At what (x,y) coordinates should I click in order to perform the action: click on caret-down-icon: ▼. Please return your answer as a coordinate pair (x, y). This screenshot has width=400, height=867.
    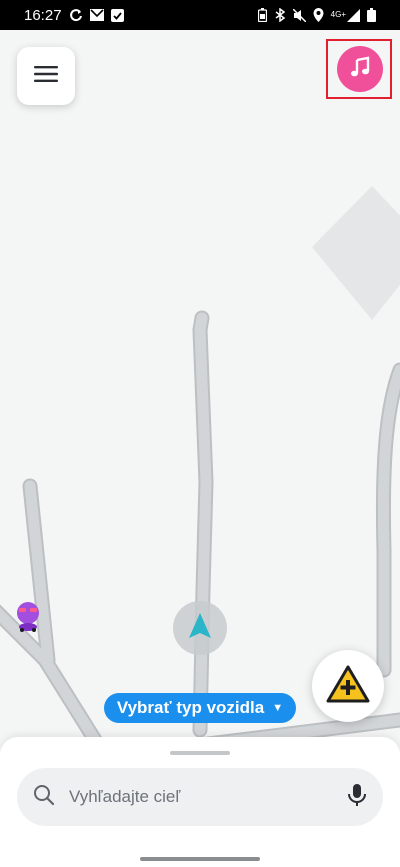
    Looking at the image, I should click on (278, 708).